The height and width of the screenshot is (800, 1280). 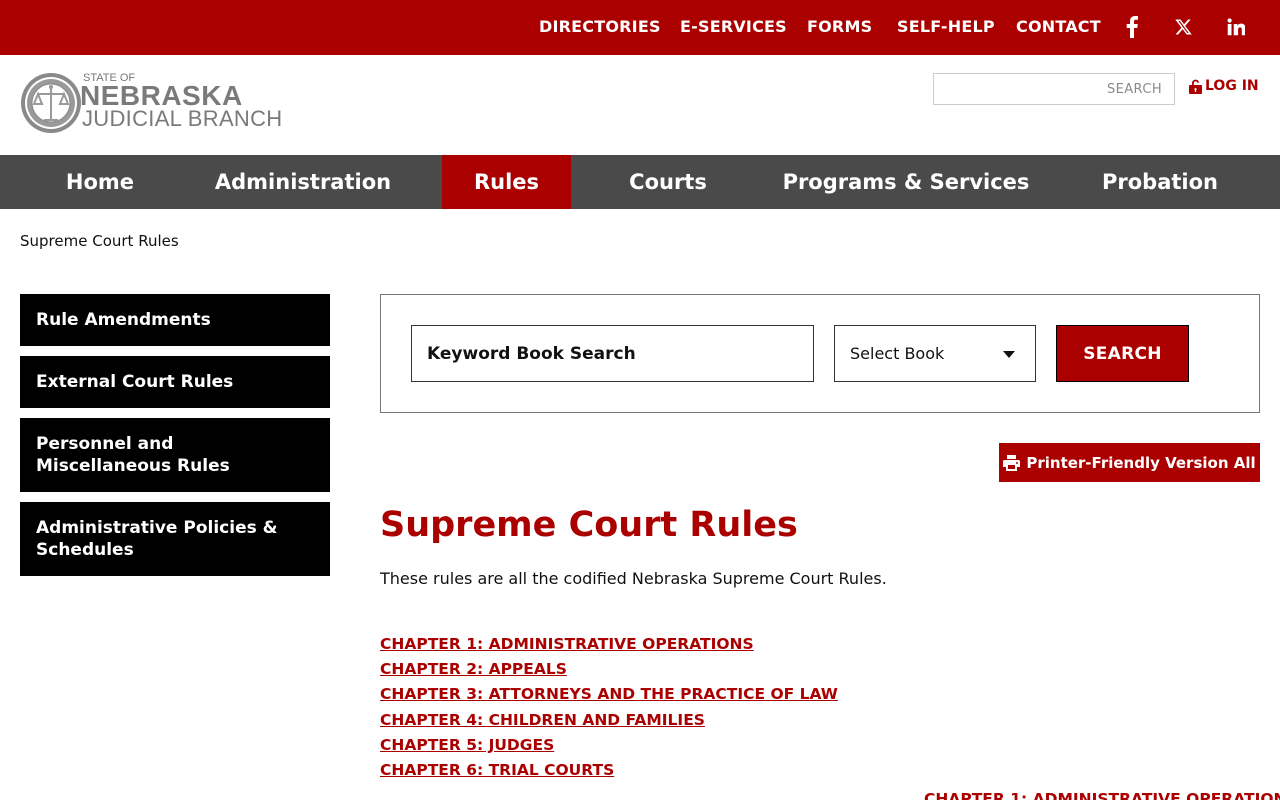 I want to click on sidebar-item-rule-amendments: Rule Amendments, so click(x=175, y=320).